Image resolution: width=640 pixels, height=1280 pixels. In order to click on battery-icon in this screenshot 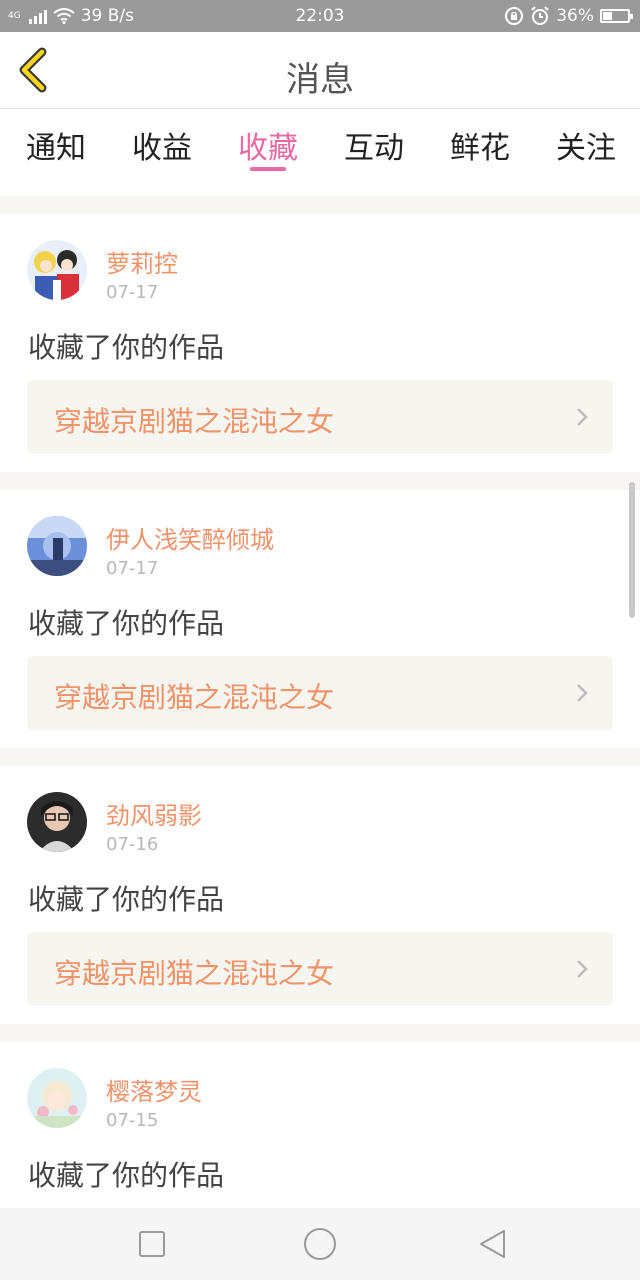, I will do `click(616, 16)`.